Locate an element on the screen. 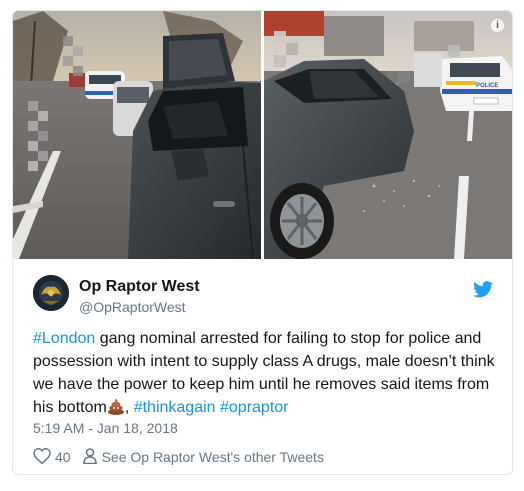 The image size is (524, 491). tweet-timestamp: 5:19 AM - Jan 18, 2018 is located at coordinates (105, 428).